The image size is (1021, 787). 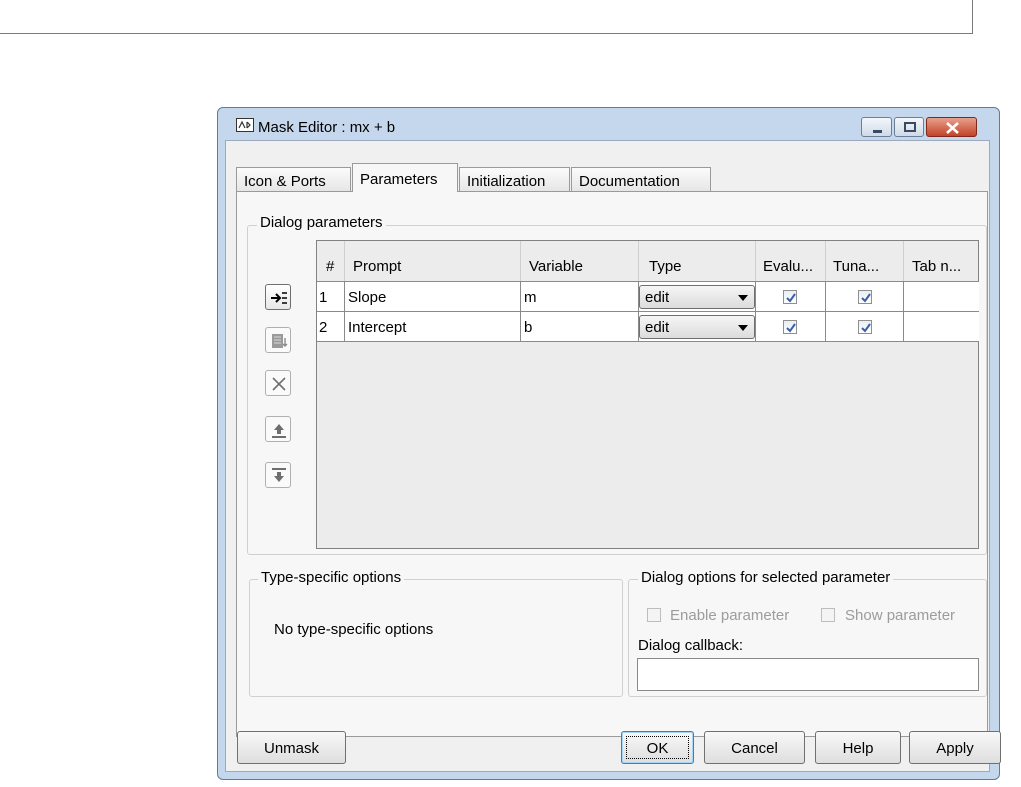 What do you see at coordinates (828, 615) in the screenshot?
I see `show-parameter-checkbox` at bounding box center [828, 615].